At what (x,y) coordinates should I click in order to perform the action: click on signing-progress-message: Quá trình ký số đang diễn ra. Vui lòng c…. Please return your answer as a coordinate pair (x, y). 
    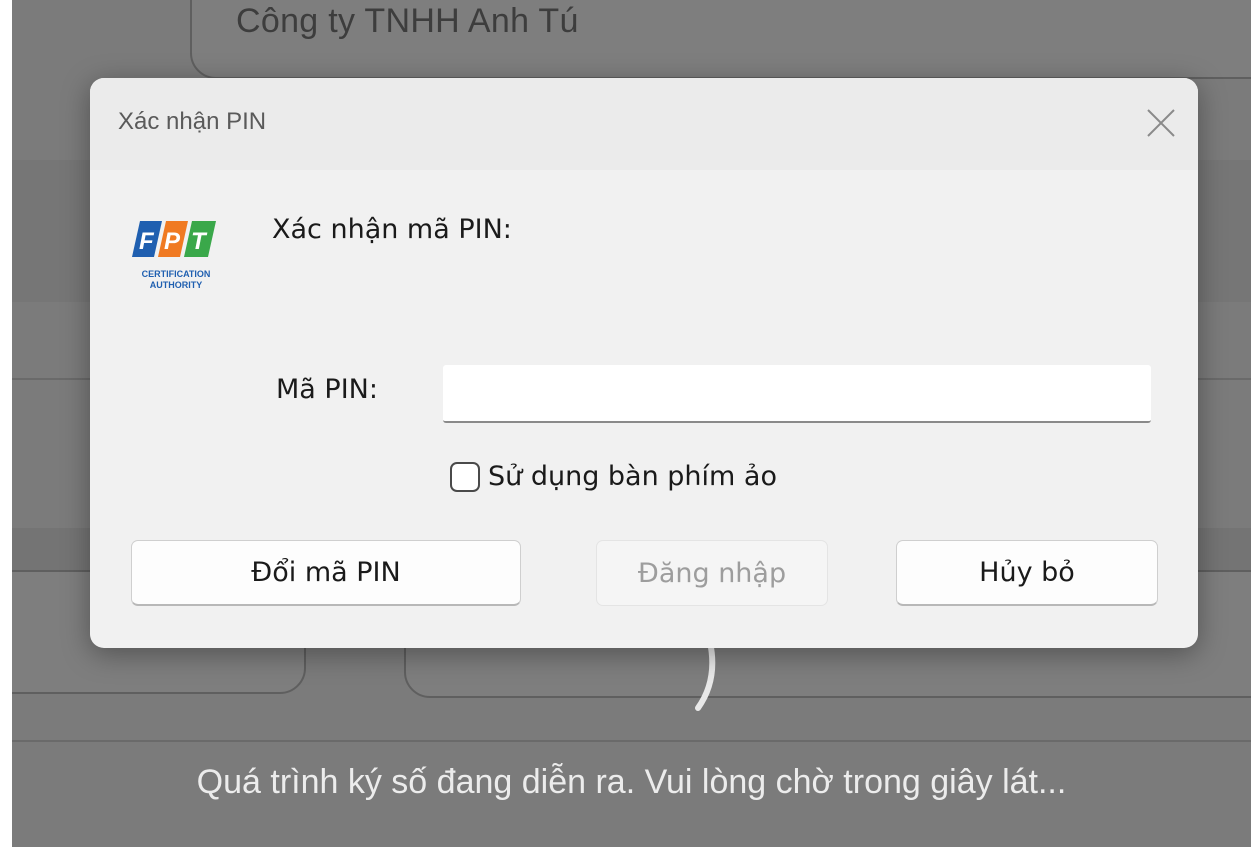
    Looking at the image, I should click on (631, 782).